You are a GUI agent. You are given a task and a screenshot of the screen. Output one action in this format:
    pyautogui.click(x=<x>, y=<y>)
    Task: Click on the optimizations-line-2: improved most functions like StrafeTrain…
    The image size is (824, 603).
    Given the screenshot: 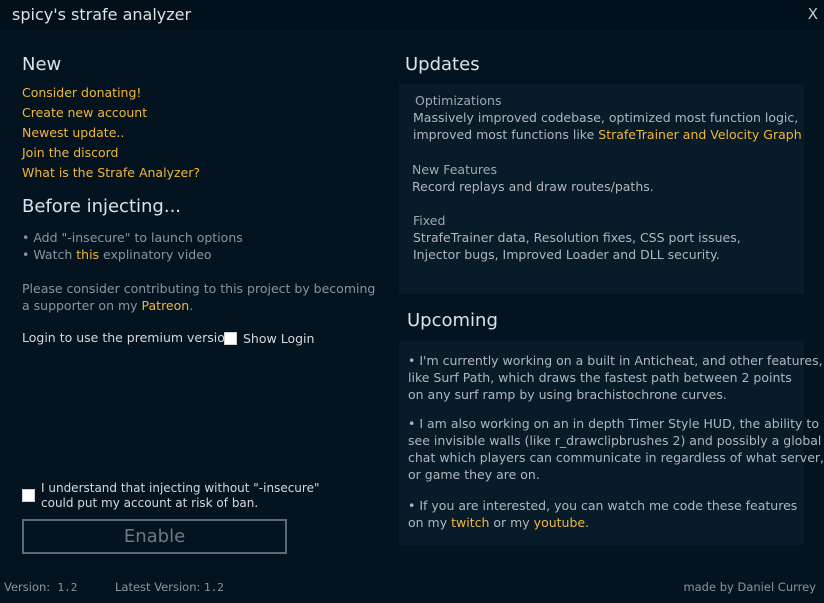 What is the action you would take?
    pyautogui.click(x=607, y=134)
    